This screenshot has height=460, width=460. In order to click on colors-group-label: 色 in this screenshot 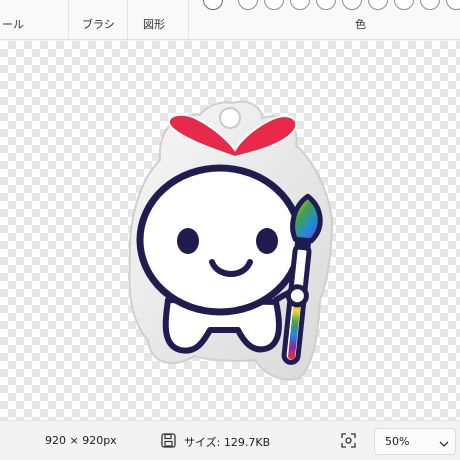, I will do `click(360, 24)`.